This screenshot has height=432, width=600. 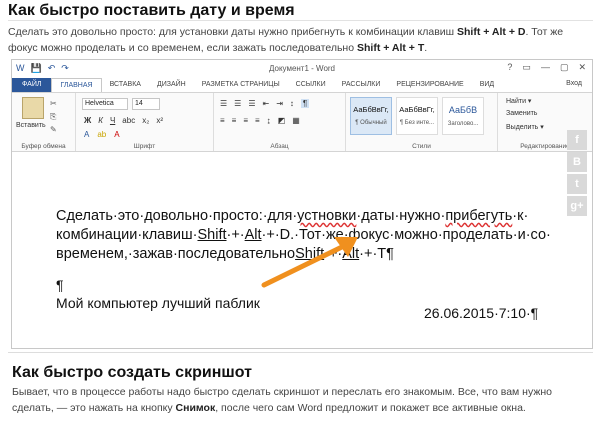 I want to click on sort-icon: ↕, so click(x=292, y=103).